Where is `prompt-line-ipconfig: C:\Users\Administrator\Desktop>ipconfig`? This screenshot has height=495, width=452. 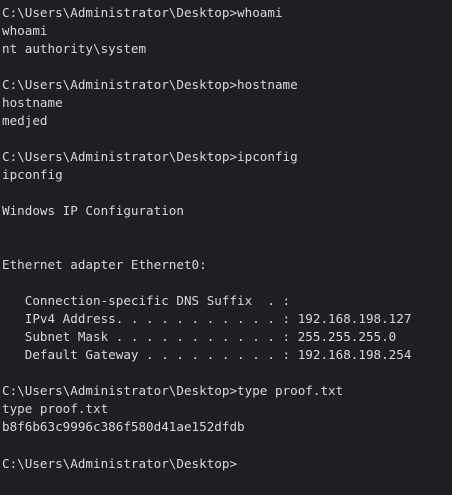
prompt-line-ipconfig: C:\Users\Administrator\Desktop>ipconfig is located at coordinates (150, 156).